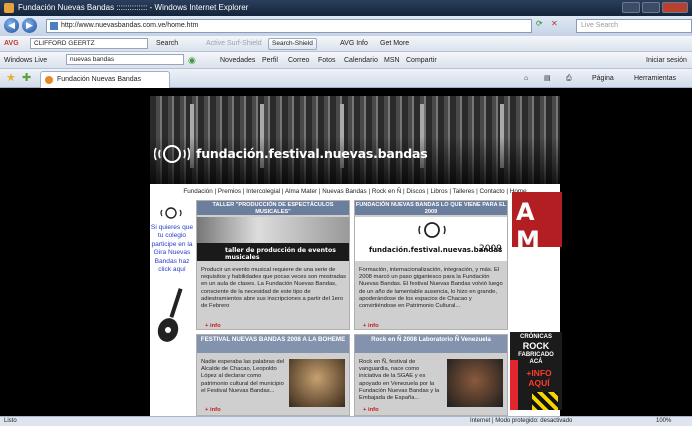  I want to click on page-menu: Página, so click(603, 78).